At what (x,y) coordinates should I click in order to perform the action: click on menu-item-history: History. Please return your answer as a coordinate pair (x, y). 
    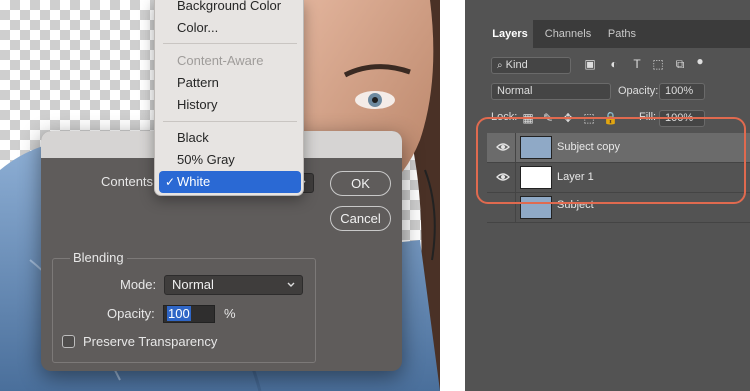
    Looking at the image, I should click on (229, 105).